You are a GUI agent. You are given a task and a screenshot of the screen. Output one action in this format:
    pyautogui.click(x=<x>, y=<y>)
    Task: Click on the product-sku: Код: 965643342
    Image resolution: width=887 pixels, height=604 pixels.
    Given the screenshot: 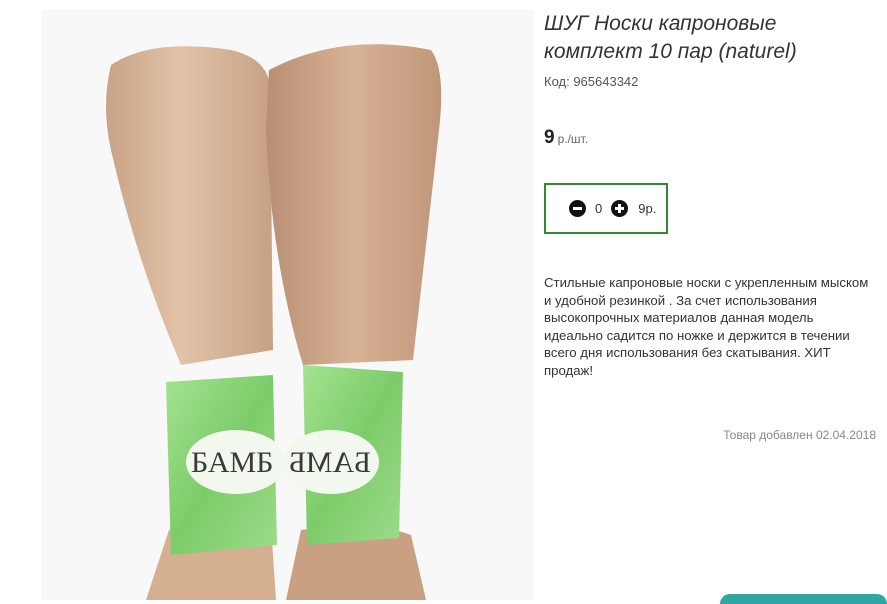 What is the action you would take?
    pyautogui.click(x=591, y=81)
    